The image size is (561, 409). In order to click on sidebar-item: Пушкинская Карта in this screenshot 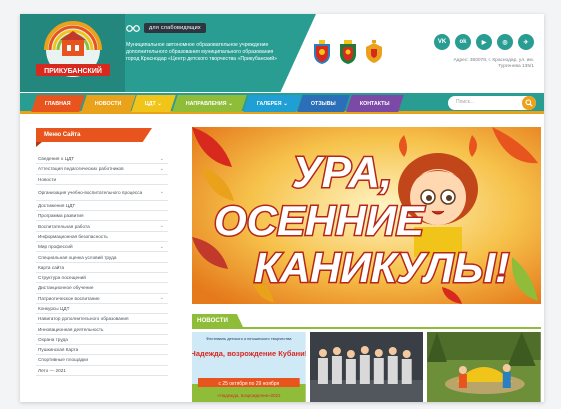, I will do `click(102, 350)`.